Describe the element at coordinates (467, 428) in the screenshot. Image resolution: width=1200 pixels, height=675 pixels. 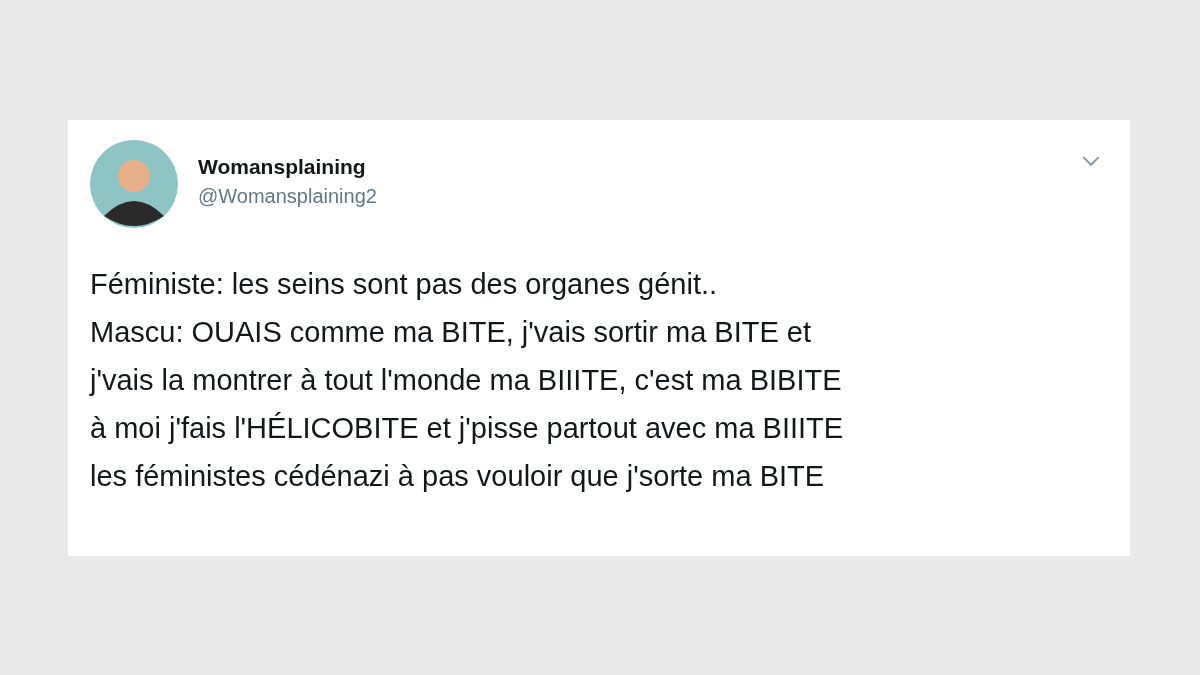
I see `tweet-text-line: à moi j'fais l'HÉLICOBITE et j'pisse partout avec ma BIIITE` at that location.